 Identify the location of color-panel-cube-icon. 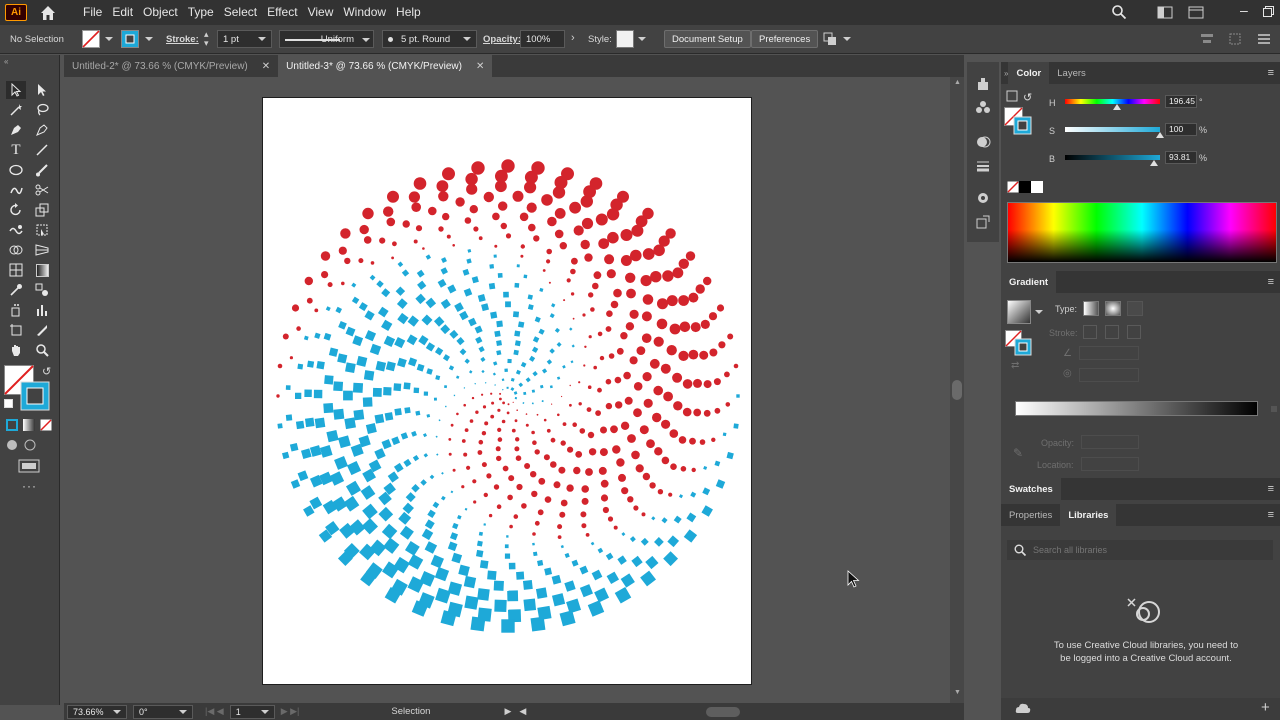
(1012, 96).